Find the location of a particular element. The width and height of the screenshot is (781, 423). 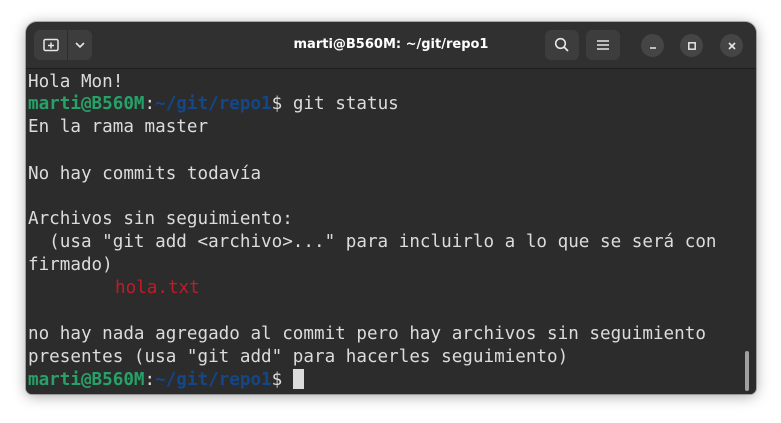

prompt-line: marti@B560M:~/git/repo1$ git status is located at coordinates (213, 104).